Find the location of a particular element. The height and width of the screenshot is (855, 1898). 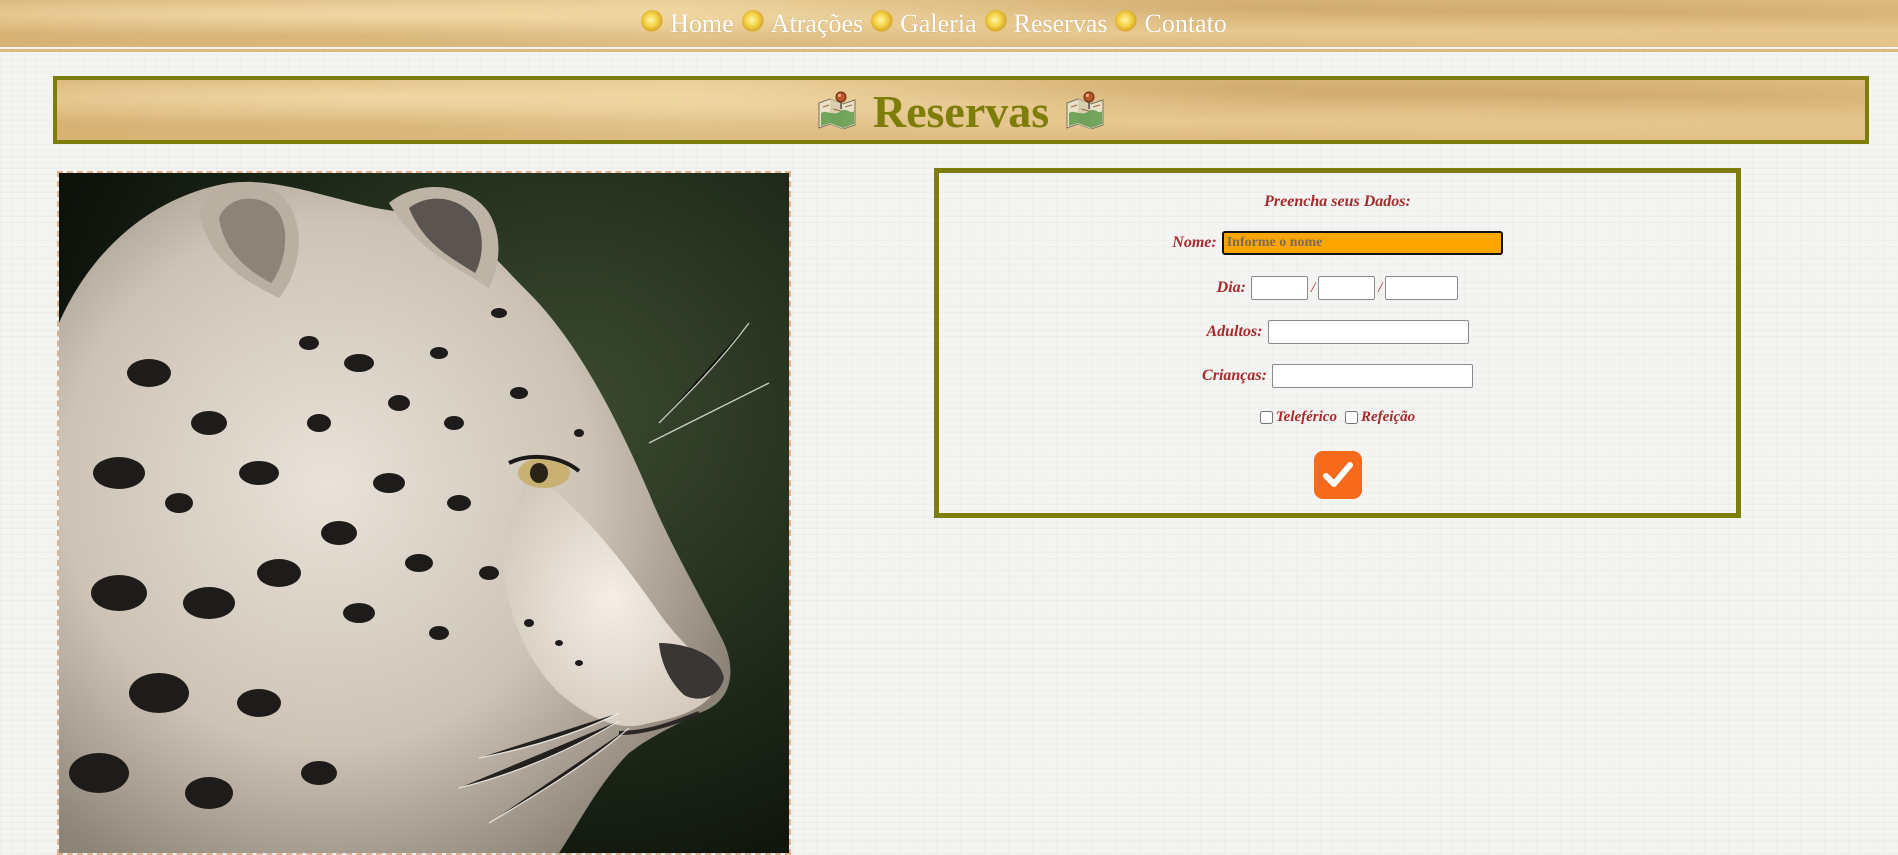

date-row: Dia: / / is located at coordinates (1337, 288).